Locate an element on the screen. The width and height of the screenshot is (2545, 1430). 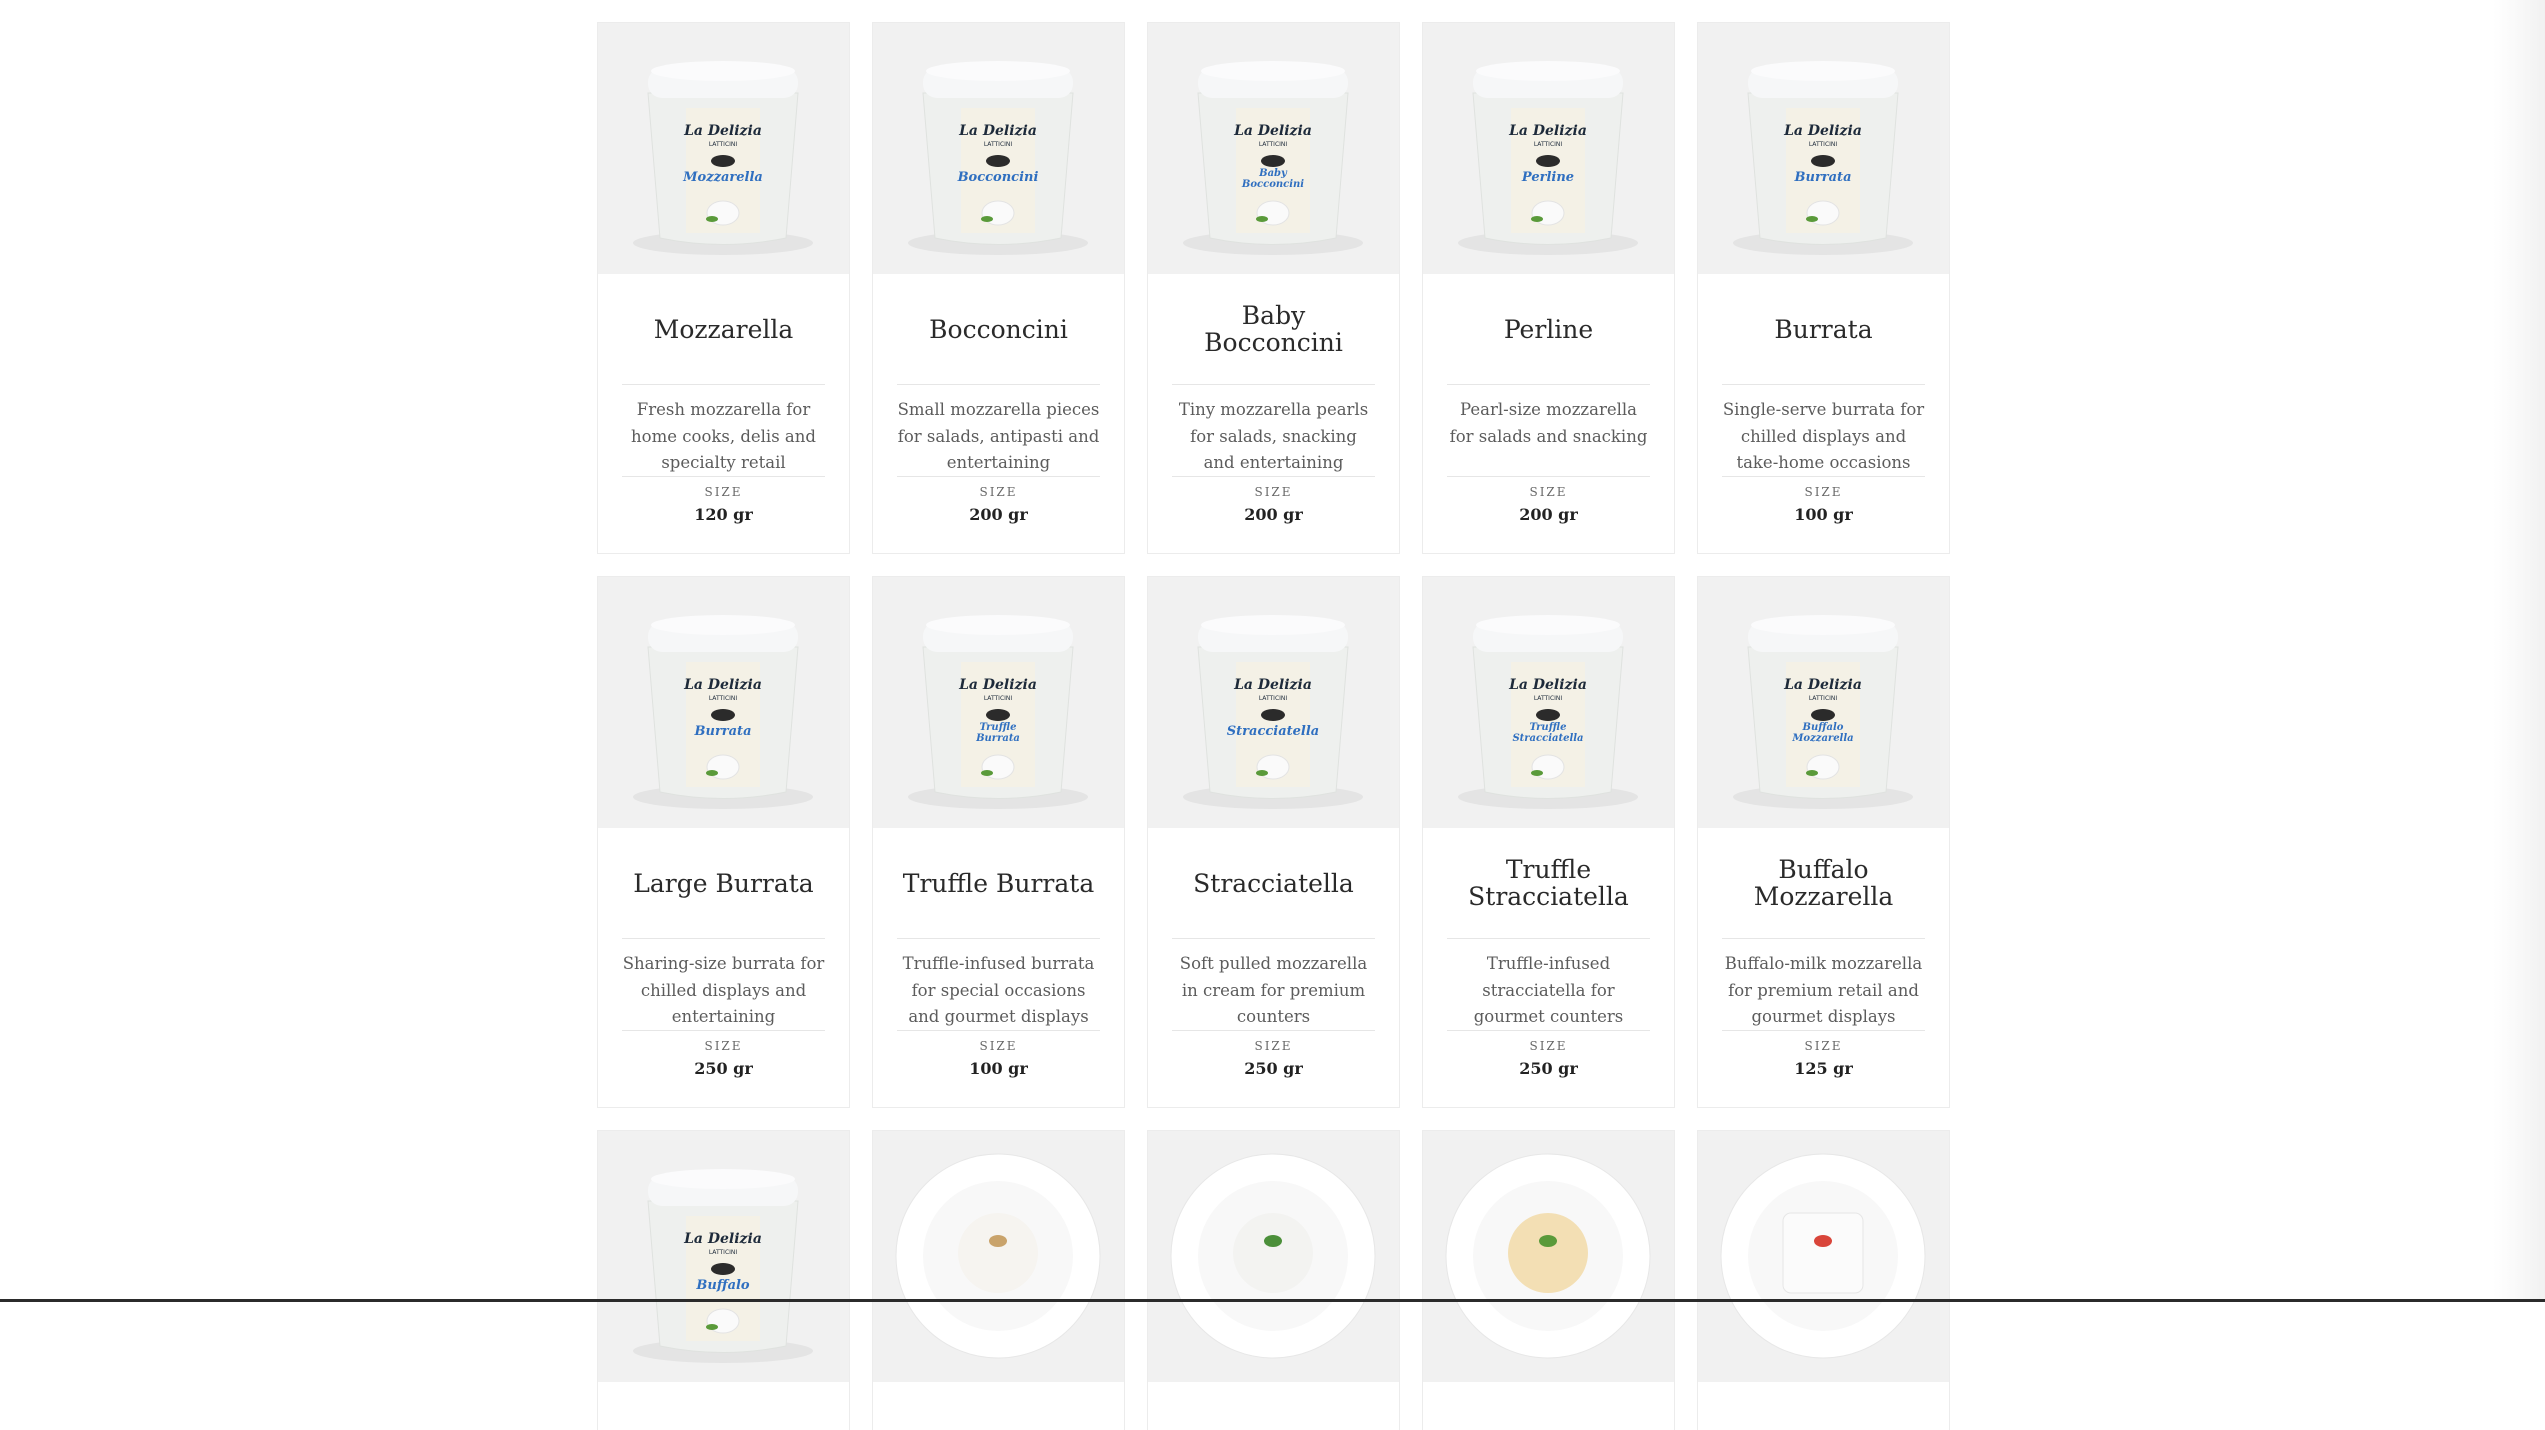
svg-text: Perline is located at coordinates (1547, 177).